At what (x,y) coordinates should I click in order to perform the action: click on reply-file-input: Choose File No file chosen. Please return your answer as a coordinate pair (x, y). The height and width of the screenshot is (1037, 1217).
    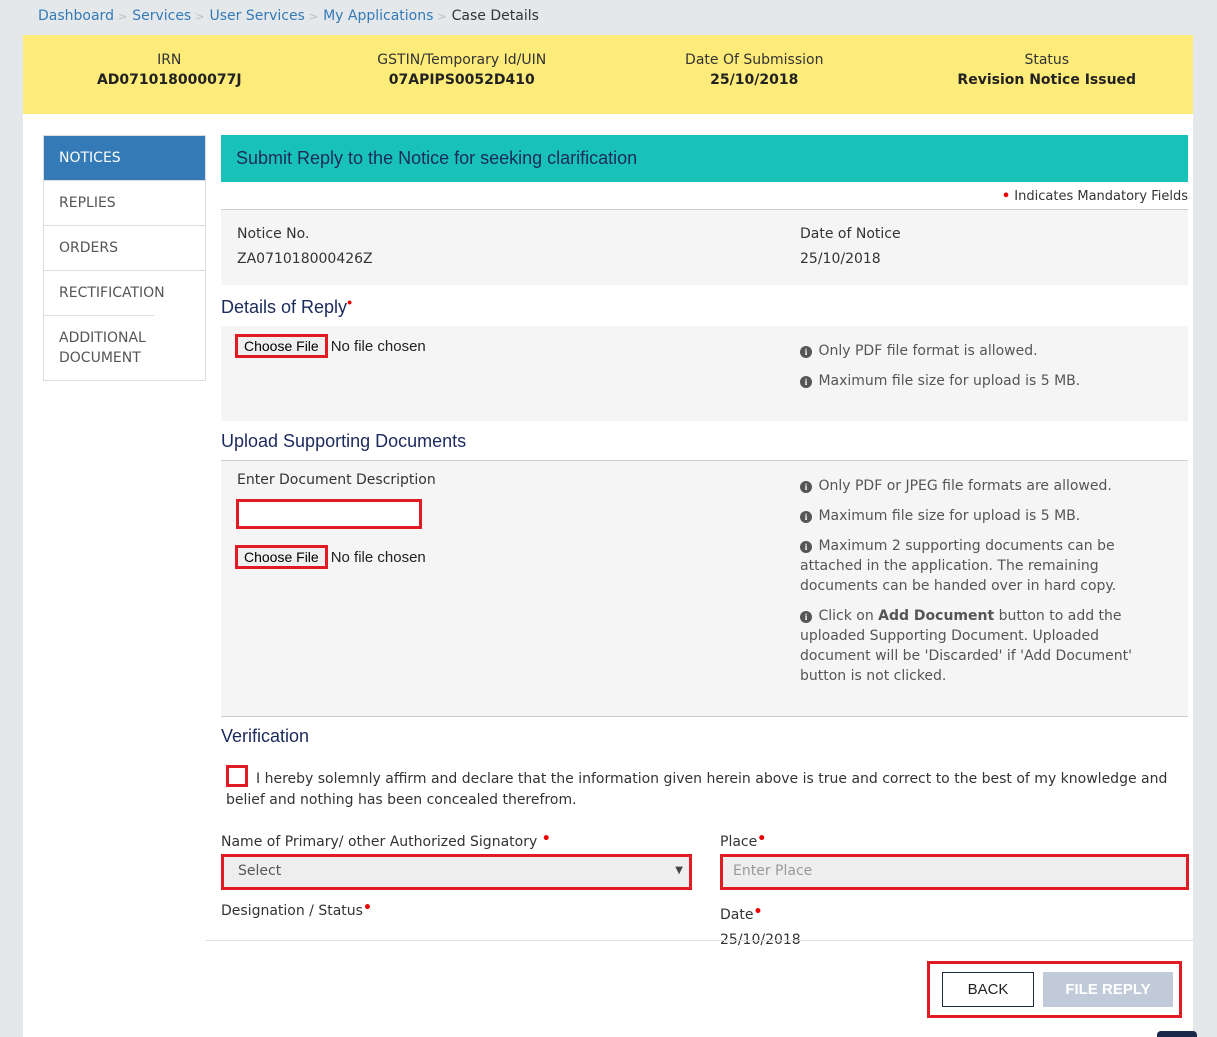
    Looking at the image, I should click on (330, 346).